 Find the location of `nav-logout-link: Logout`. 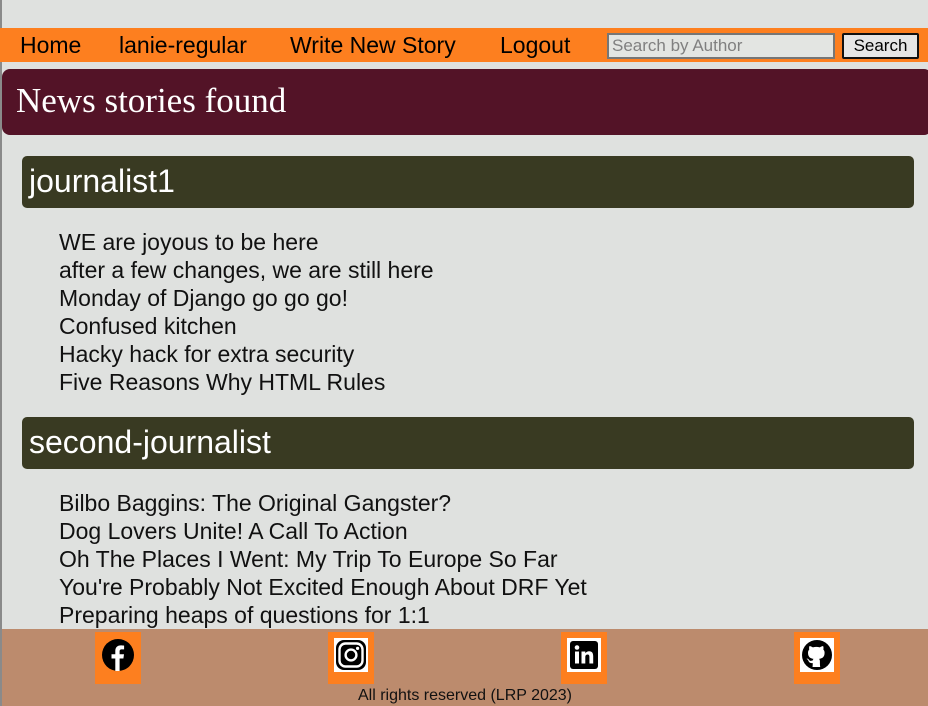

nav-logout-link: Logout is located at coordinates (535, 45).